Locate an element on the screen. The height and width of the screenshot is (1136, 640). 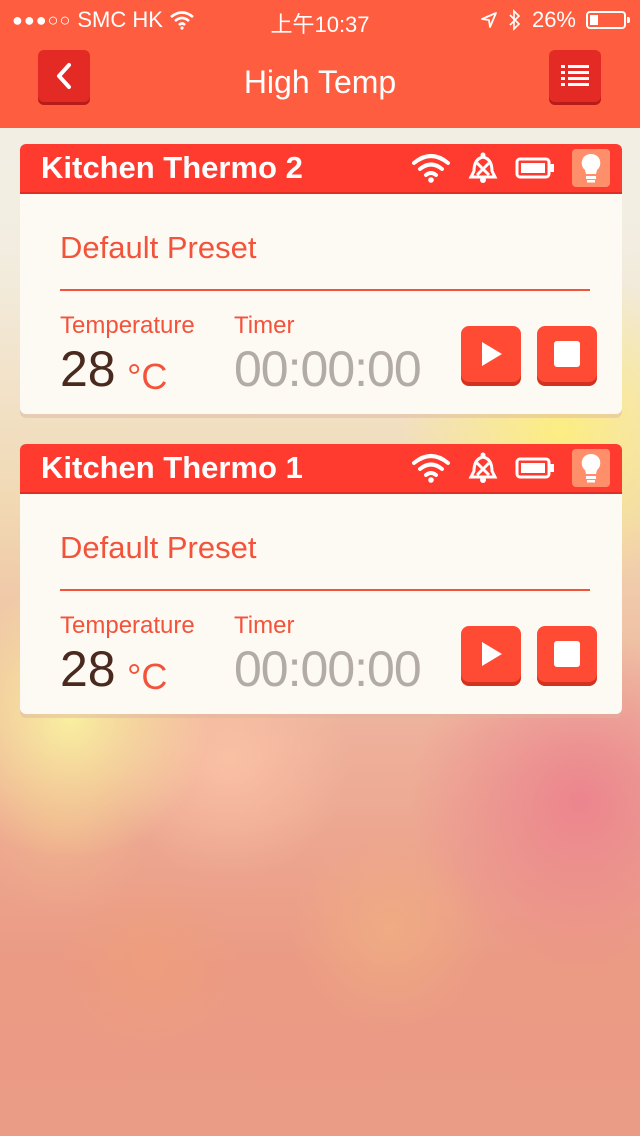
device-name: Kitchen Thermo 2 is located at coordinates (172, 167).